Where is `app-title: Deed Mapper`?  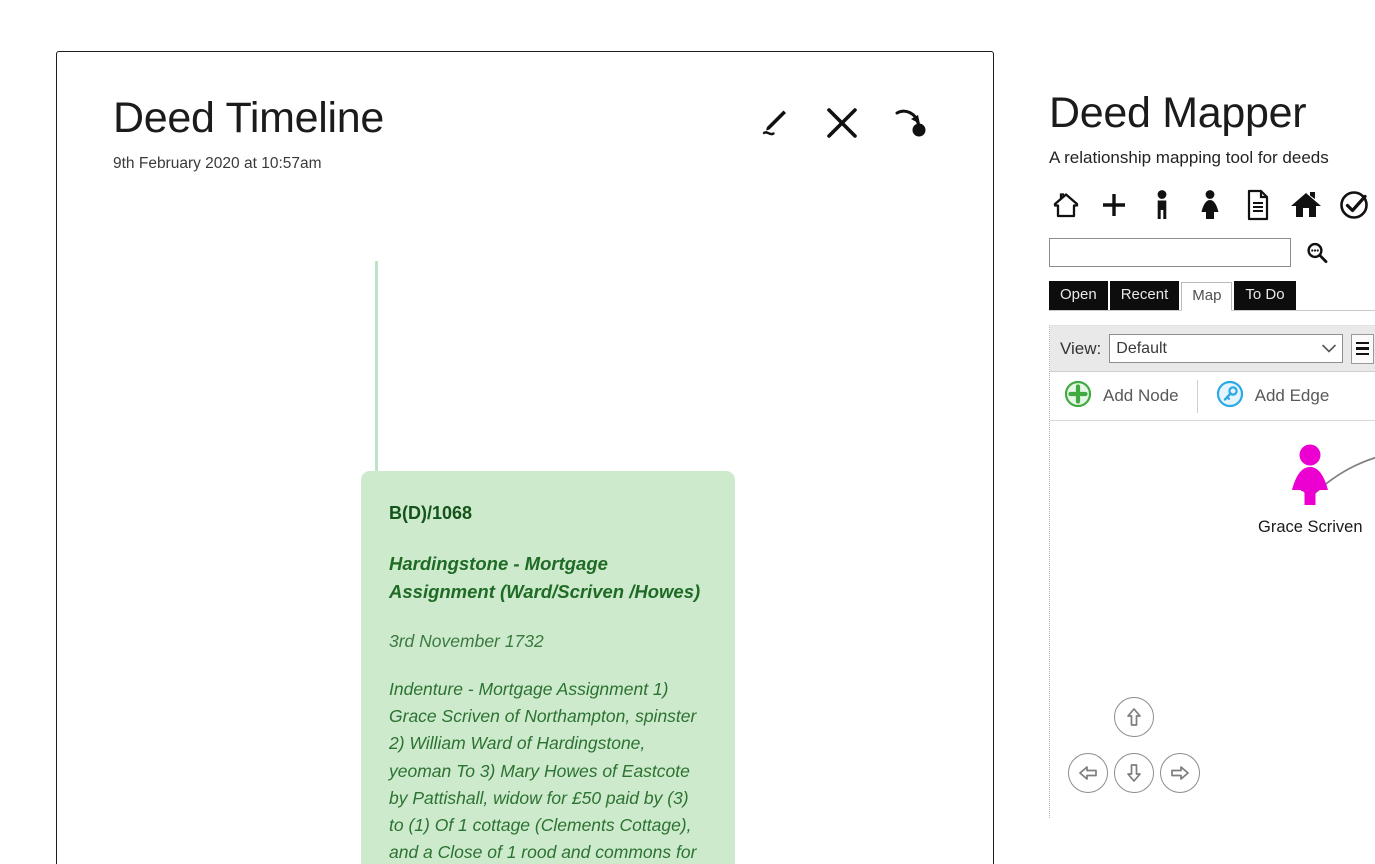
app-title: Deed Mapper is located at coordinates (1178, 113).